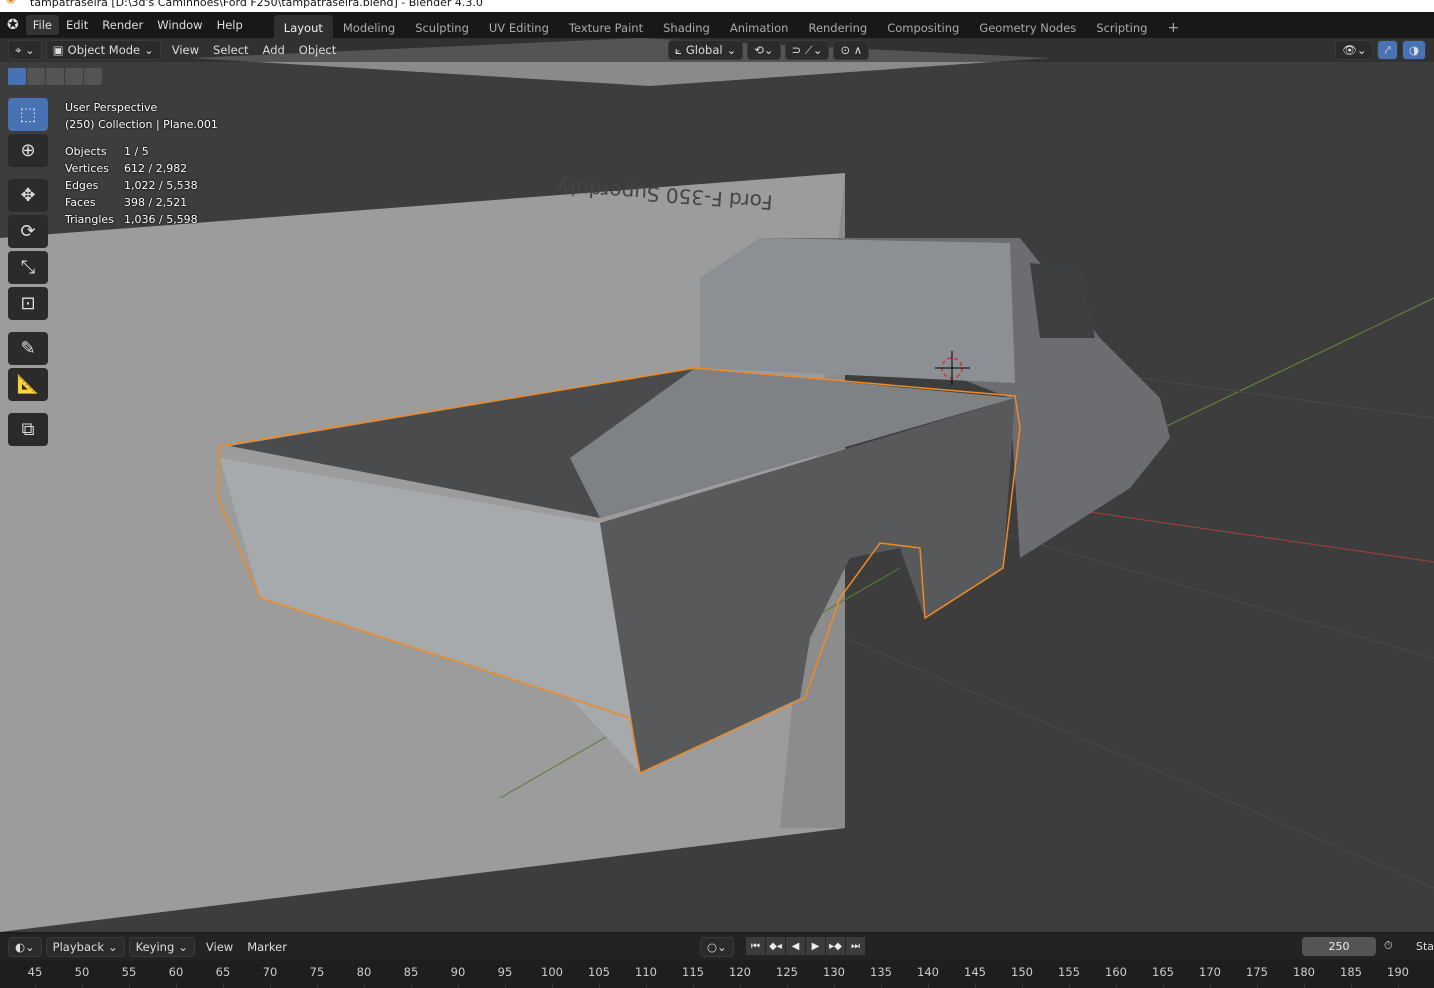 This screenshot has height=988, width=1434. Describe the element at coordinates (1339, 946) in the screenshot. I see `current-frame-field: 250` at that location.